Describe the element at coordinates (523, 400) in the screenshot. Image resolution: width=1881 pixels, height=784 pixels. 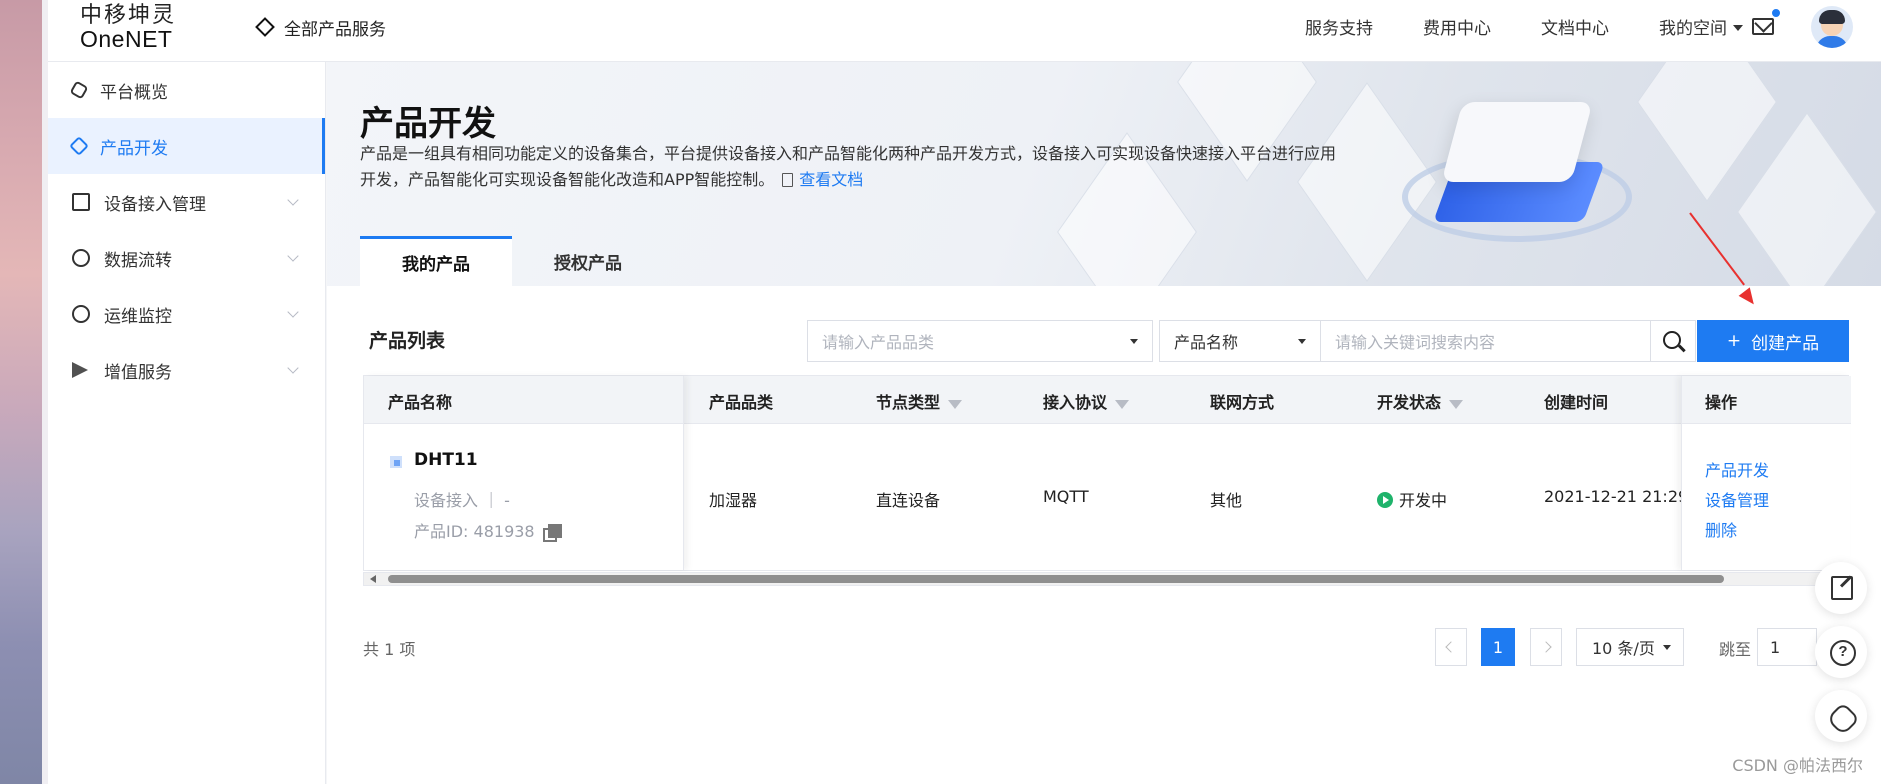
I see `fixed-left-header: 产品名称` at that location.